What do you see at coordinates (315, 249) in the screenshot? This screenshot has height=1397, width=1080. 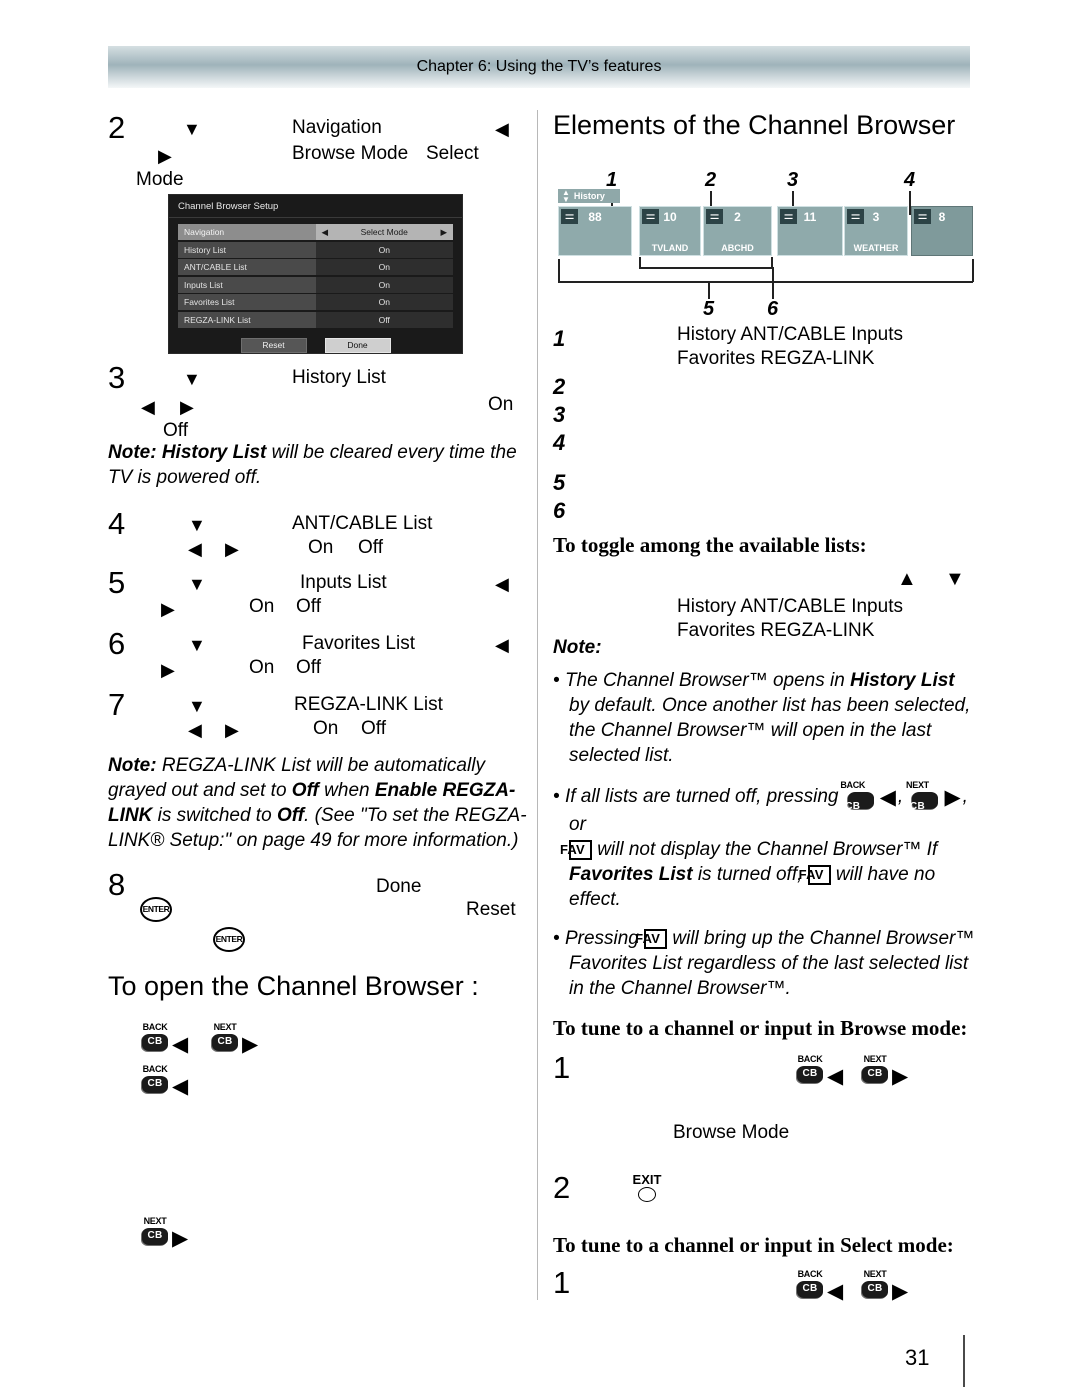 I see `osd-row-history-list: History List On` at bounding box center [315, 249].